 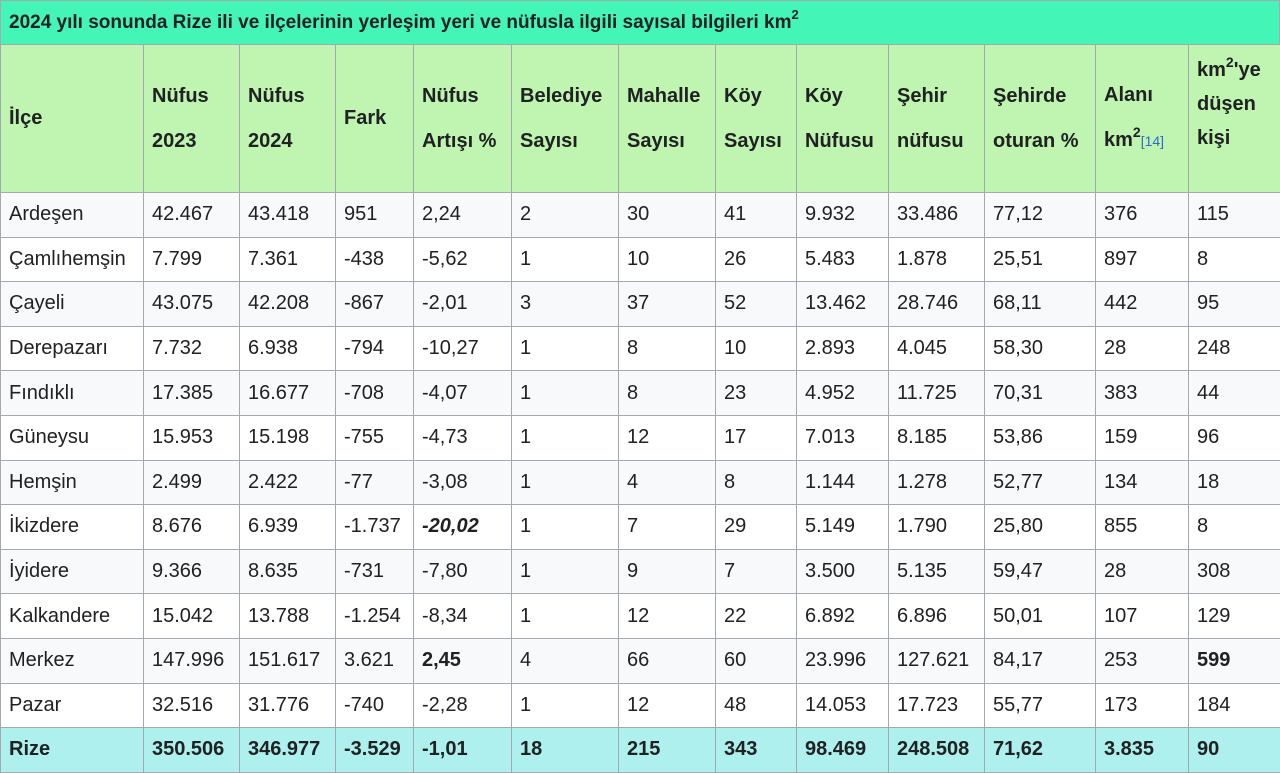 I want to click on total-cell: 18, so click(x=565, y=750).